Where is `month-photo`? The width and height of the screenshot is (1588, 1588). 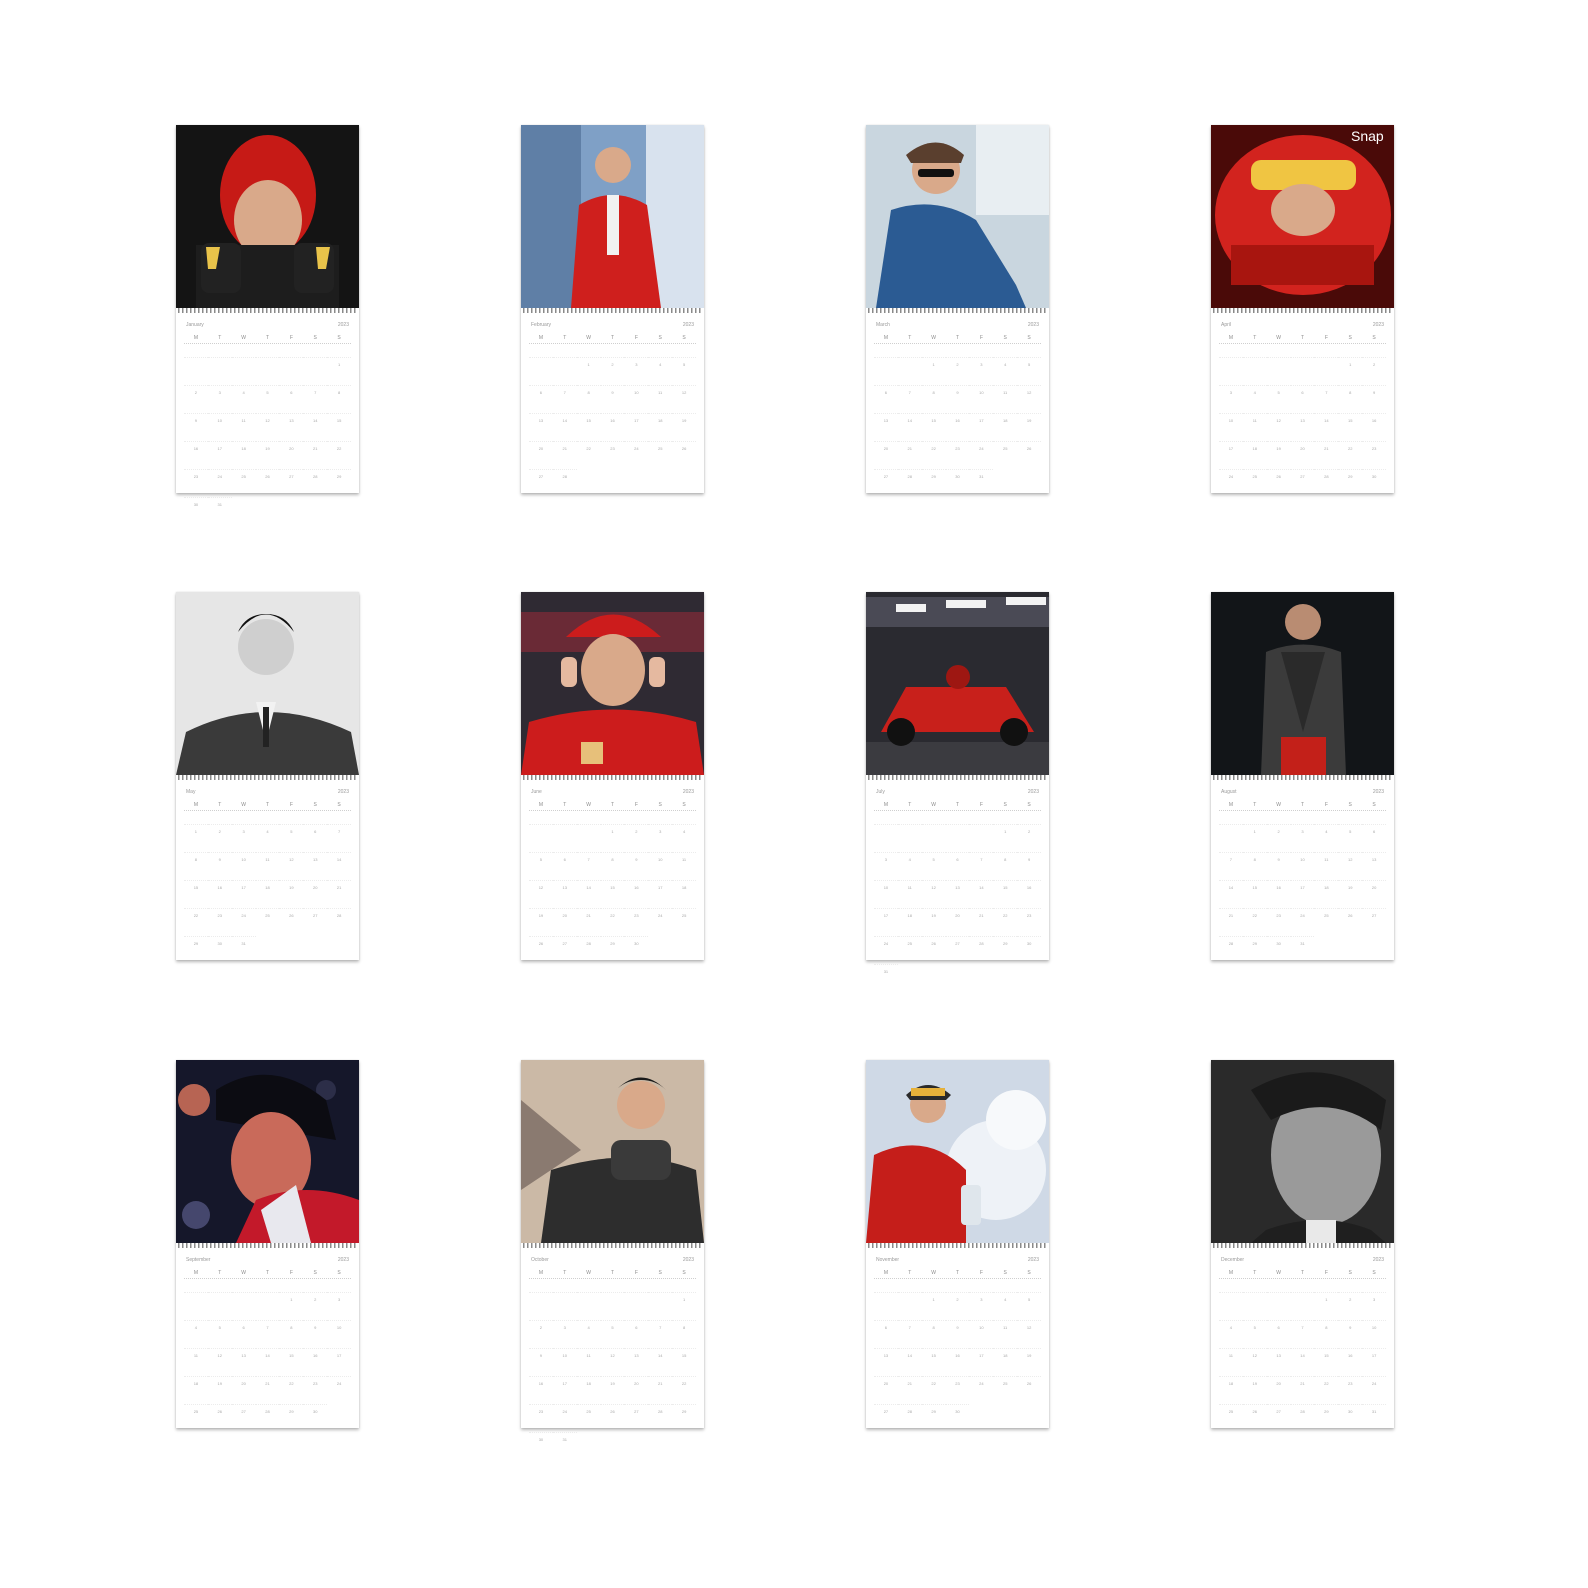 month-photo is located at coordinates (1302, 683).